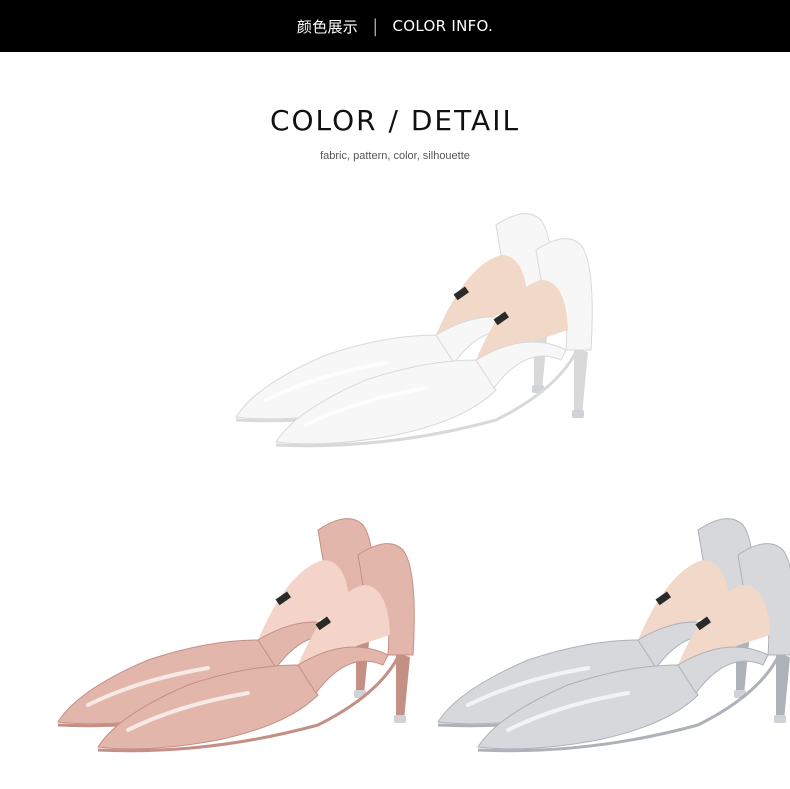  I want to click on section-subtitle: fabric, pattern, color, silhouette, so click(395, 156).